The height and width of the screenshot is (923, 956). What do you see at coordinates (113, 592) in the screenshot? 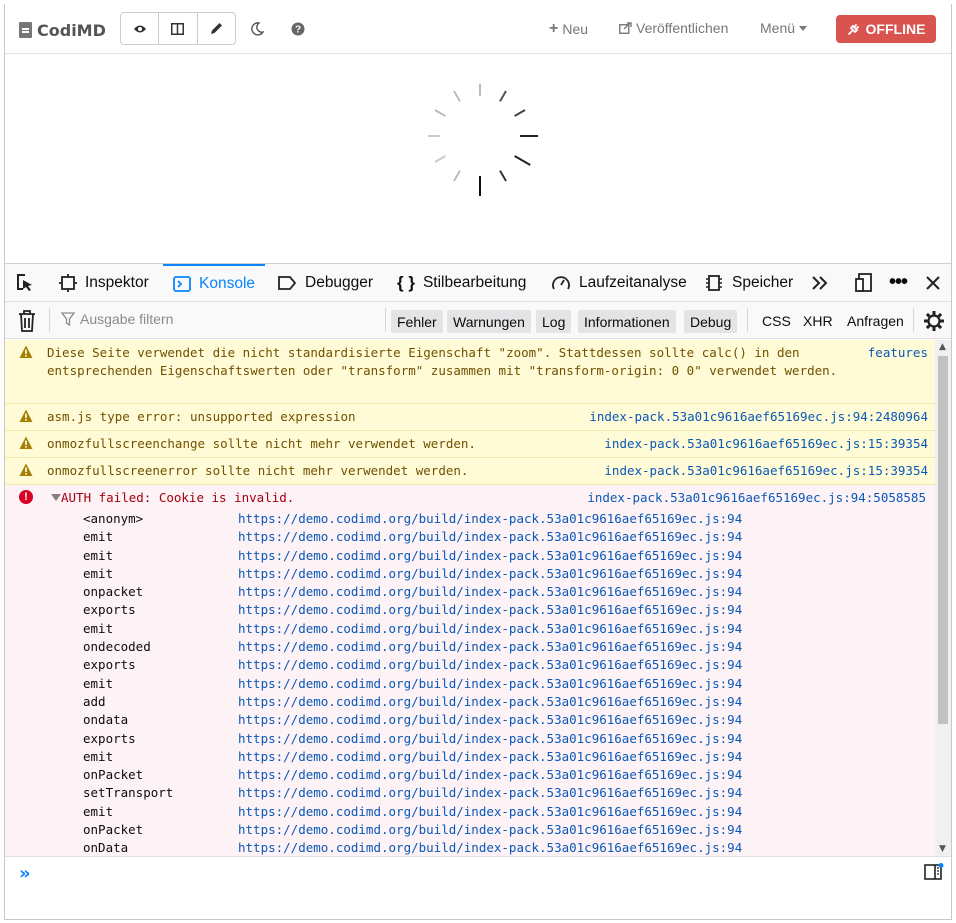
I see `stack-function-name: onpacket` at bounding box center [113, 592].